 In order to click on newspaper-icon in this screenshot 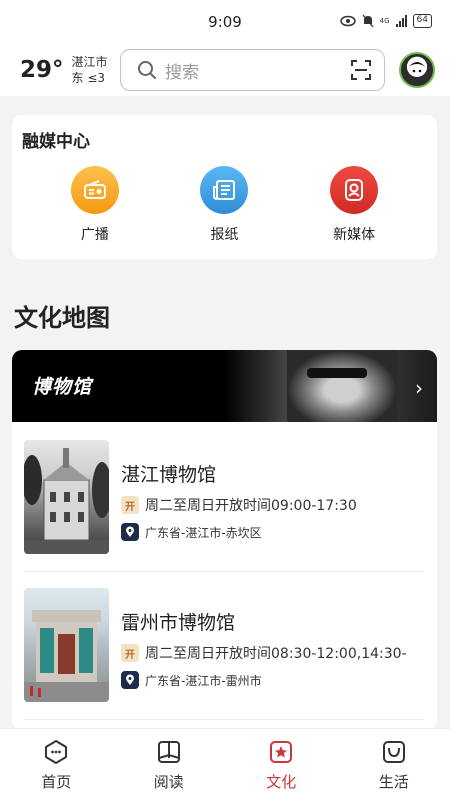, I will do `click(224, 190)`.